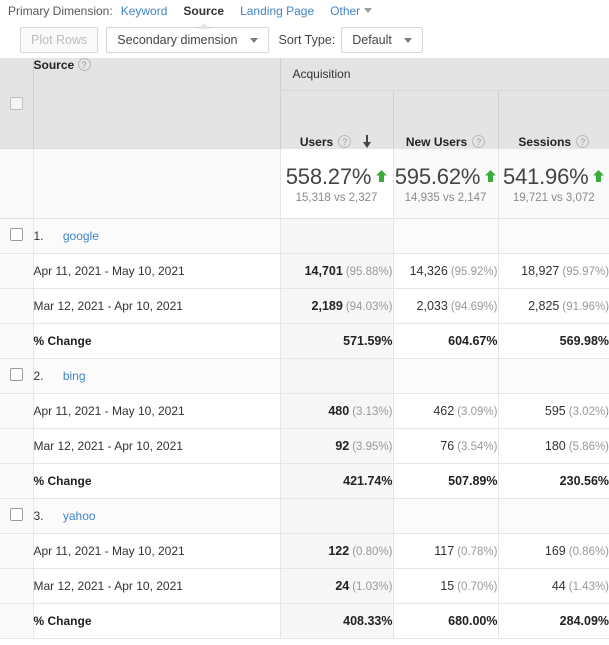 The height and width of the screenshot is (645, 609). I want to click on date-range-label: Mar 12, 2021 - Apr 10, 2021, so click(156, 586).